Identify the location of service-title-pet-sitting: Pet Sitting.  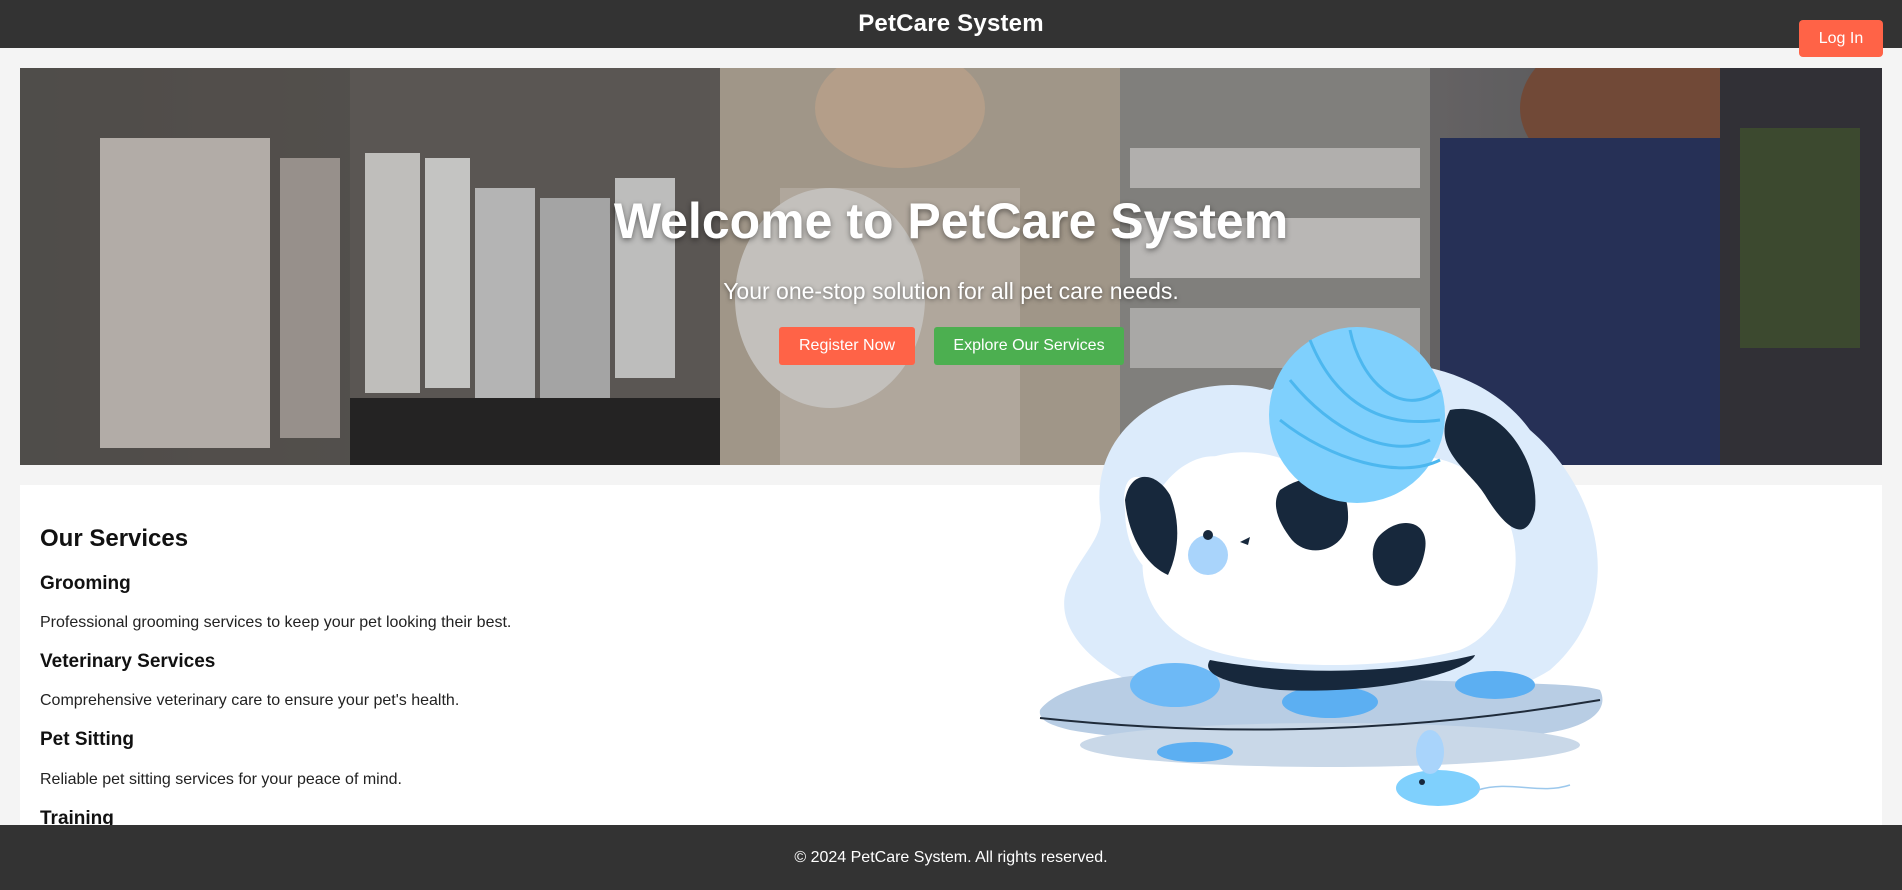
(87, 739).